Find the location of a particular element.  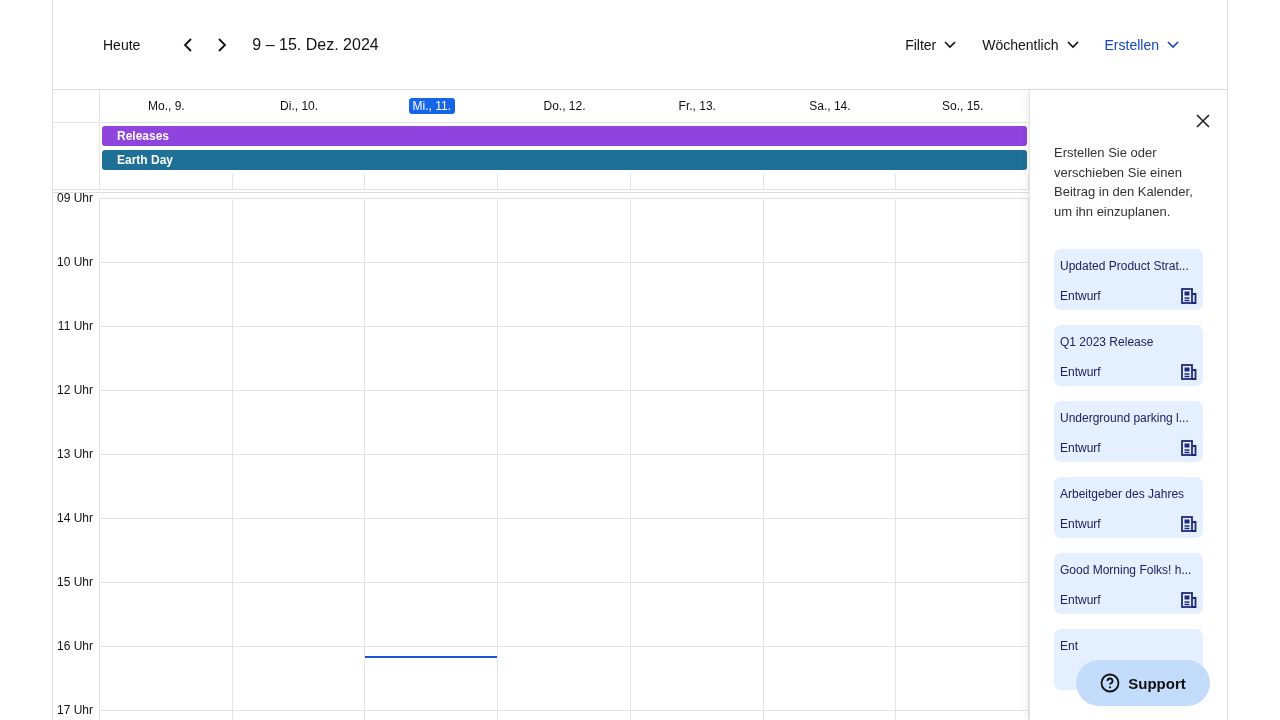

draft-card: Underground parking l... Entwurf is located at coordinates (1128, 431).